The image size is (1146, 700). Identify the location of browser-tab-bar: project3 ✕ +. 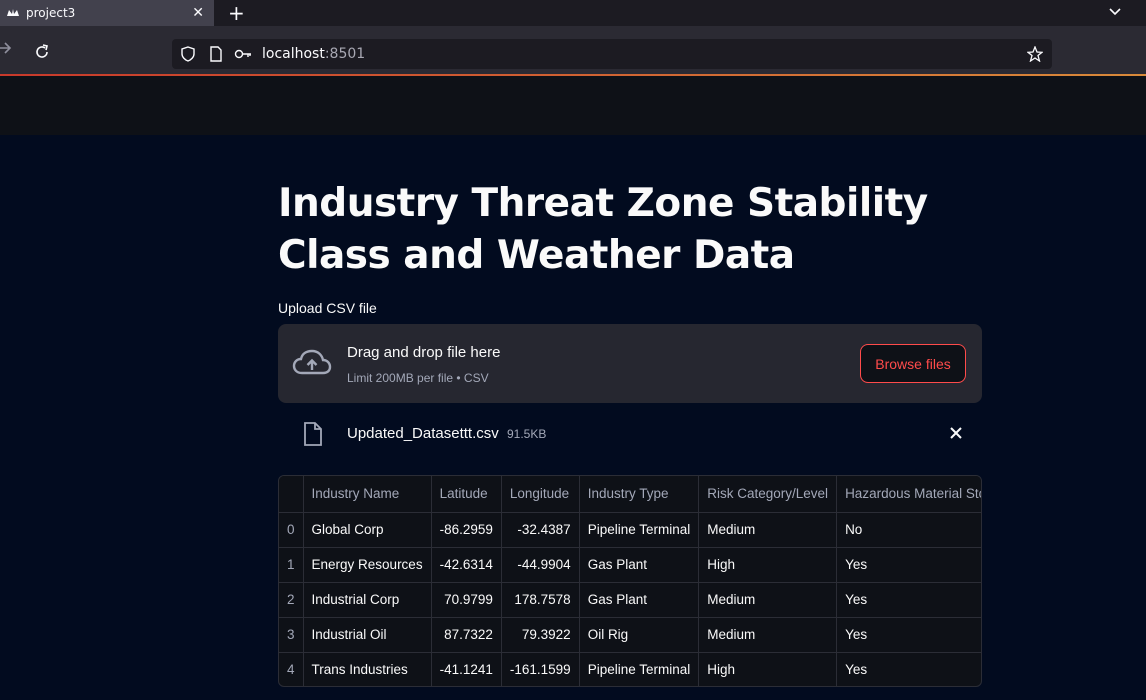
(573, 13).